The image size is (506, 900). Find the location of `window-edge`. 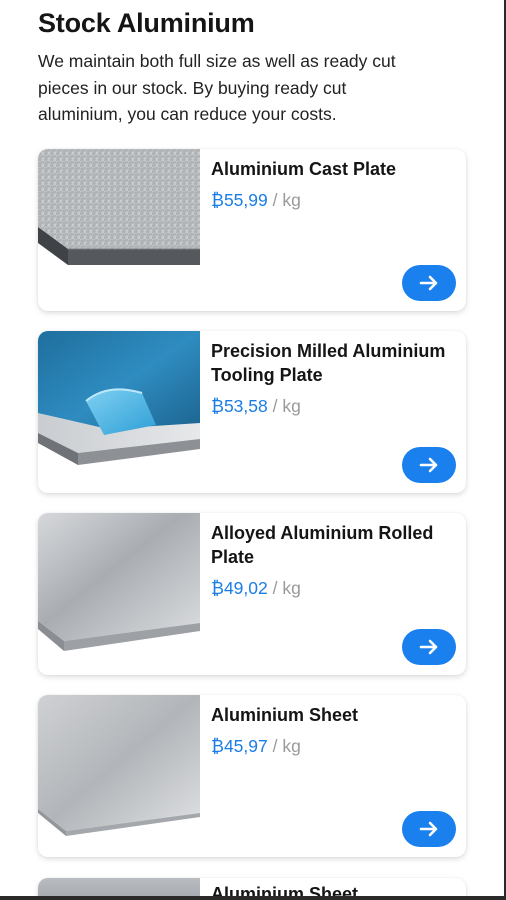

window-edge is located at coordinates (253, 898).